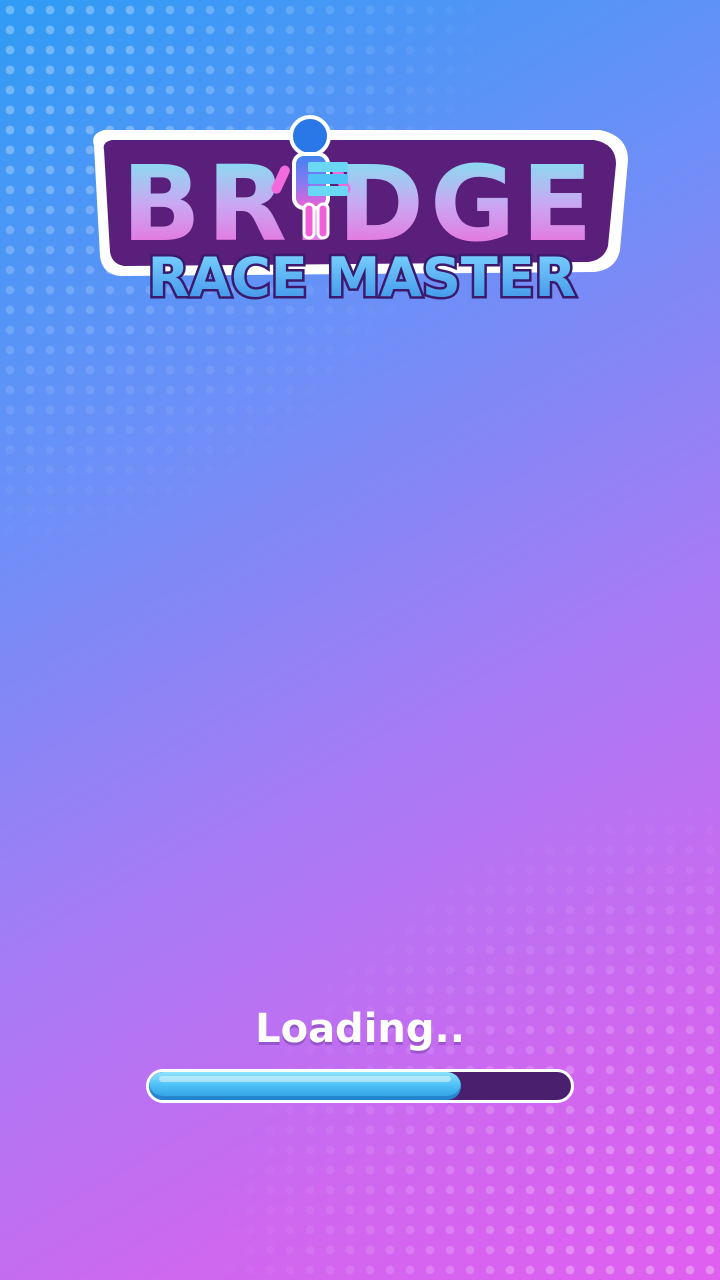  What do you see at coordinates (360, 1029) in the screenshot?
I see `loading-label: Loading..` at bounding box center [360, 1029].